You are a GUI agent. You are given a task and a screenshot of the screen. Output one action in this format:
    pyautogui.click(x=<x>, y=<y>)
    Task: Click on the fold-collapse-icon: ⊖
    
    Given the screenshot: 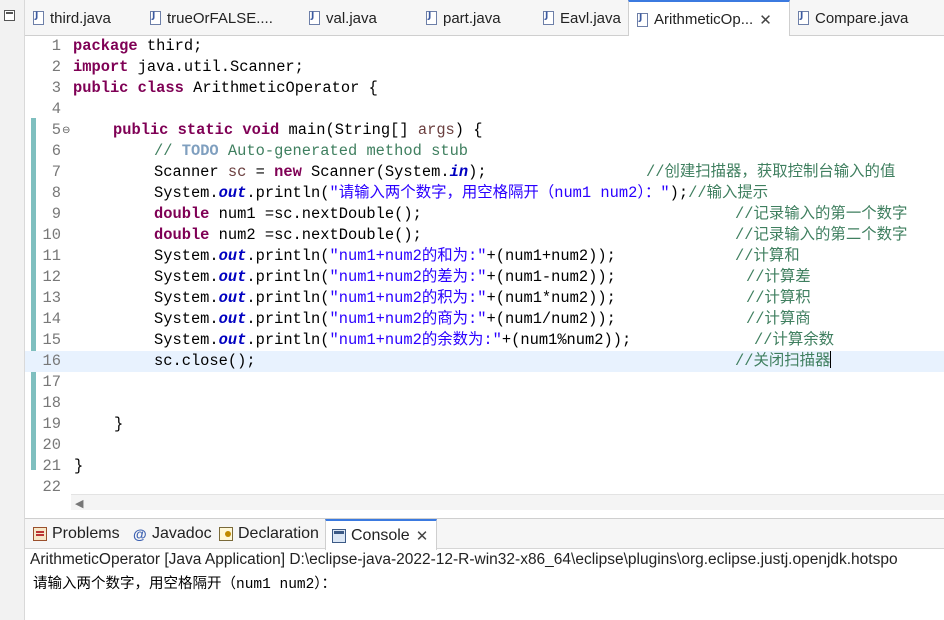 What is the action you would take?
    pyautogui.click(x=66, y=130)
    